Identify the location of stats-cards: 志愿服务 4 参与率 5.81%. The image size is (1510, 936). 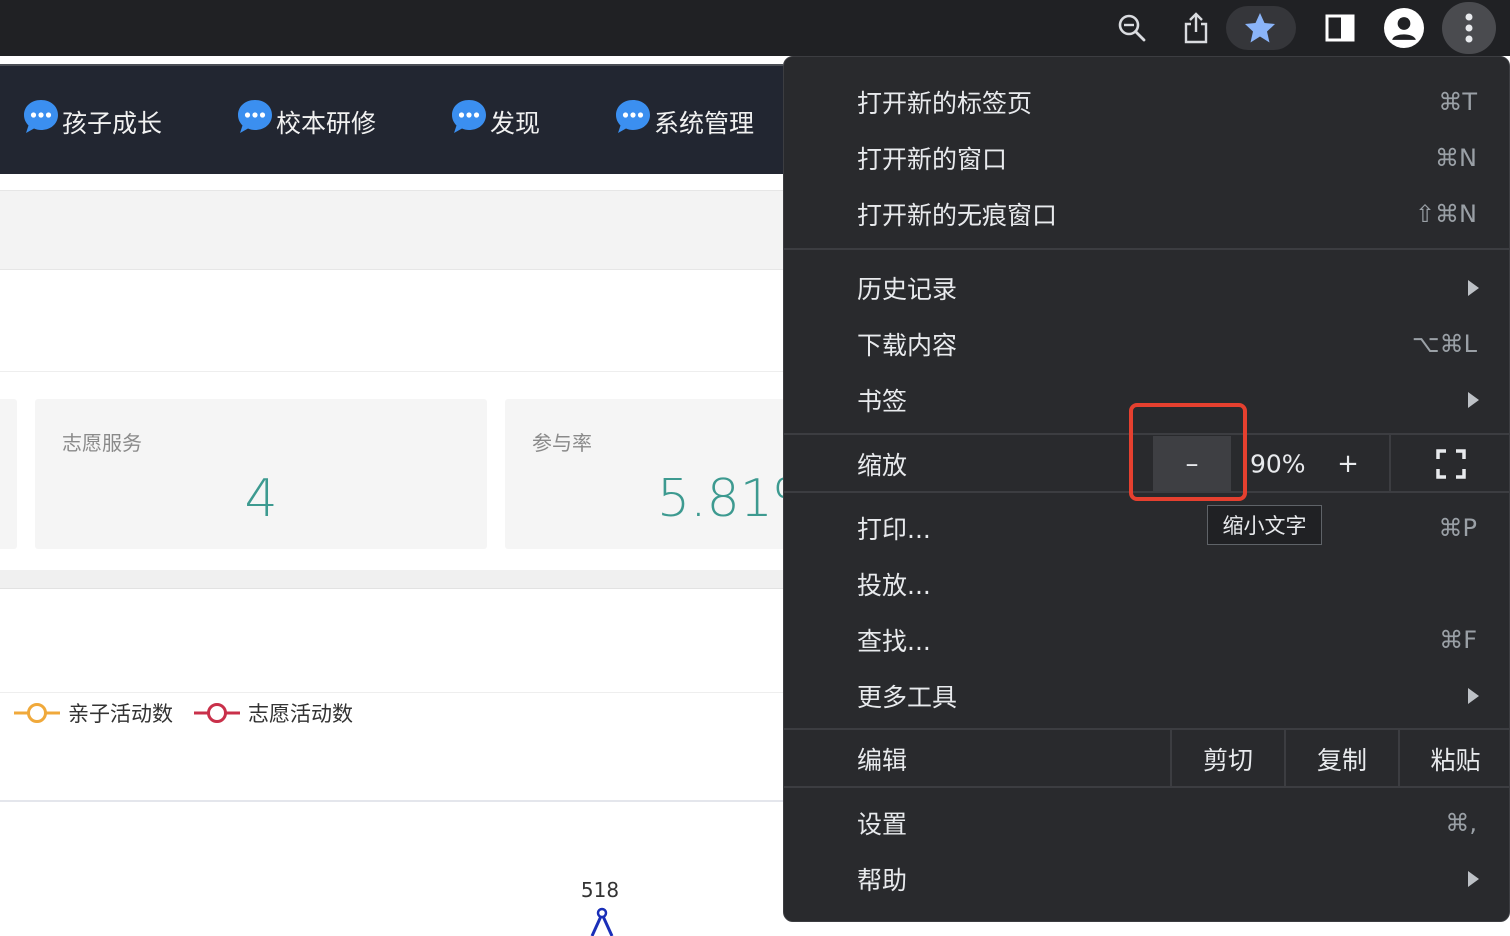
(452, 471).